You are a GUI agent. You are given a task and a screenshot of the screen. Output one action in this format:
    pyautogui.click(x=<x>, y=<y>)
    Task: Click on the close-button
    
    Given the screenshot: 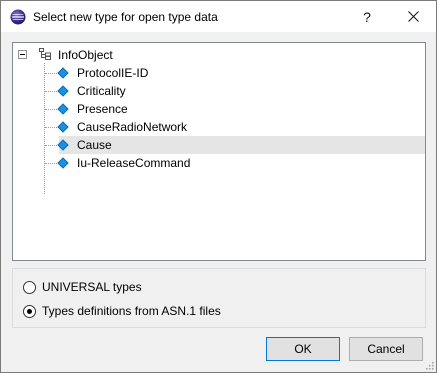 What is the action you would take?
    pyautogui.click(x=413, y=16)
    